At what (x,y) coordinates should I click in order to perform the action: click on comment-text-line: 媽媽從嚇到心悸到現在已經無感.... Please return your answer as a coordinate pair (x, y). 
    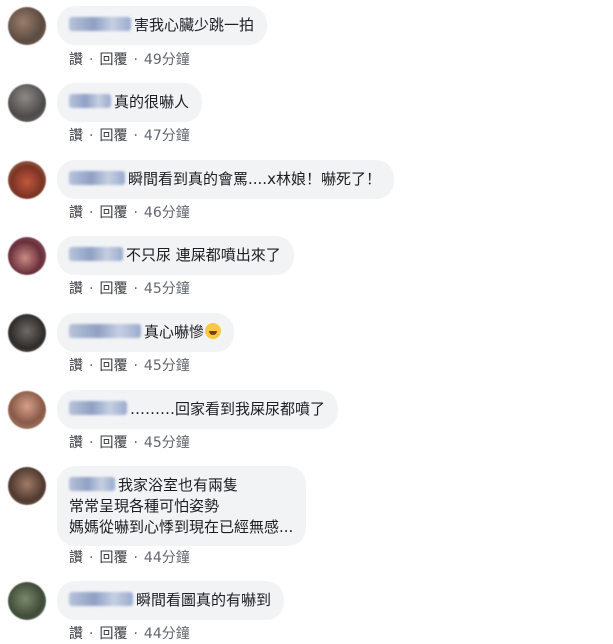
    Looking at the image, I should click on (181, 527).